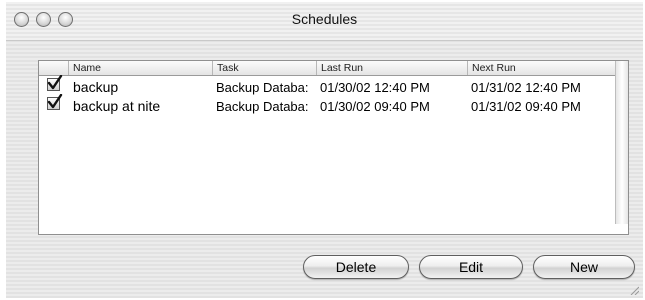 The height and width of the screenshot is (300, 645). Describe the element at coordinates (634, 290) in the screenshot. I see `resize-grip-icon` at that location.